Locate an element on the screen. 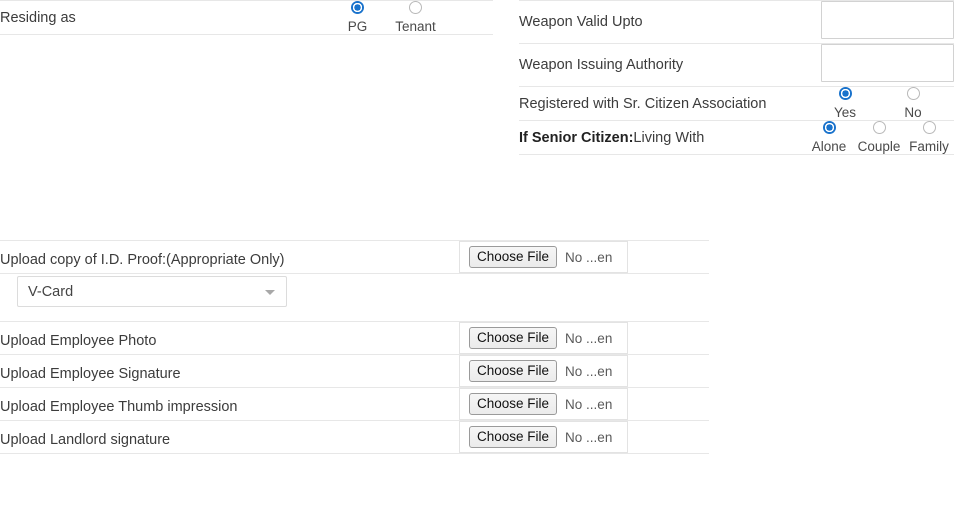 The height and width of the screenshot is (518, 954). radio-label: Tenant is located at coordinates (415, 26).